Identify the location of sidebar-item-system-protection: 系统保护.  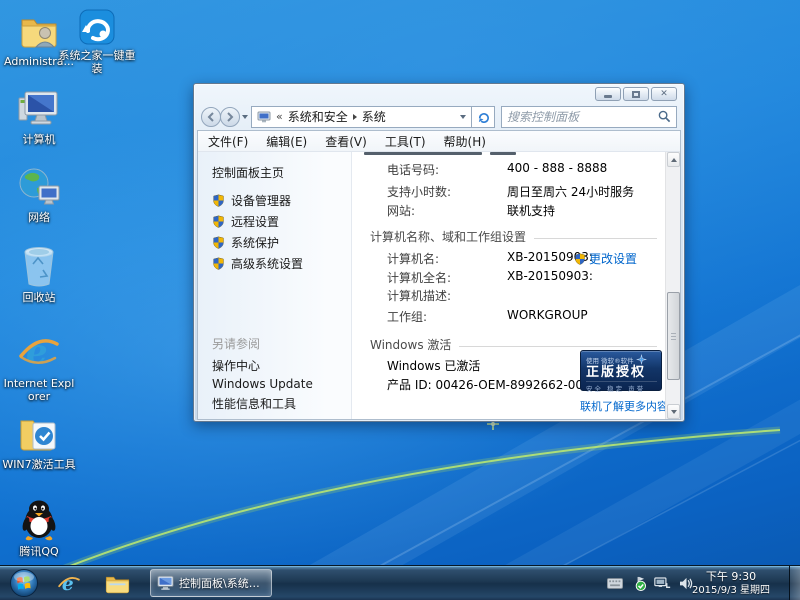
(245, 242).